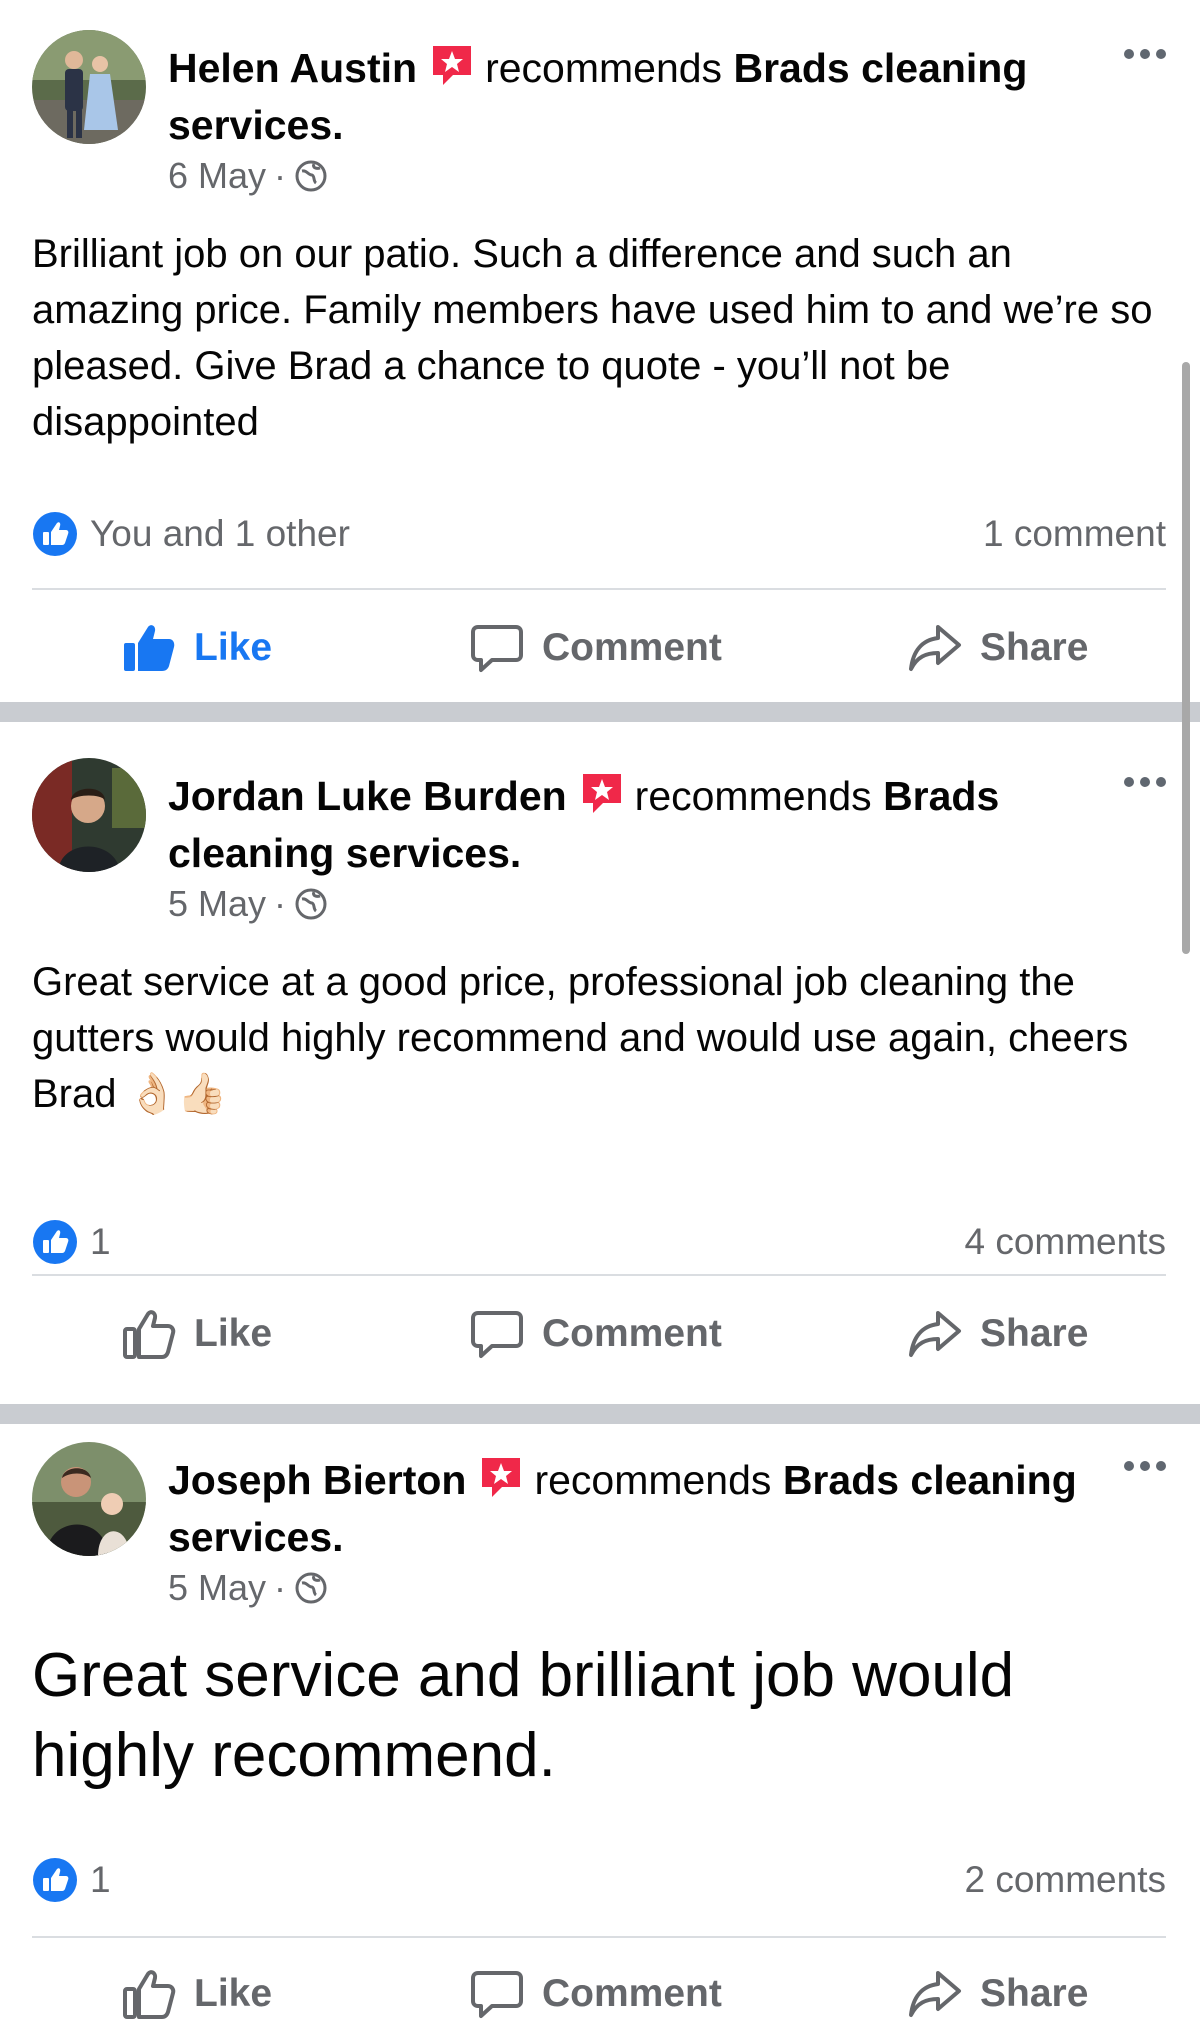  Describe the element at coordinates (1074, 534) in the screenshot. I see `comments-count: 1 comment` at that location.